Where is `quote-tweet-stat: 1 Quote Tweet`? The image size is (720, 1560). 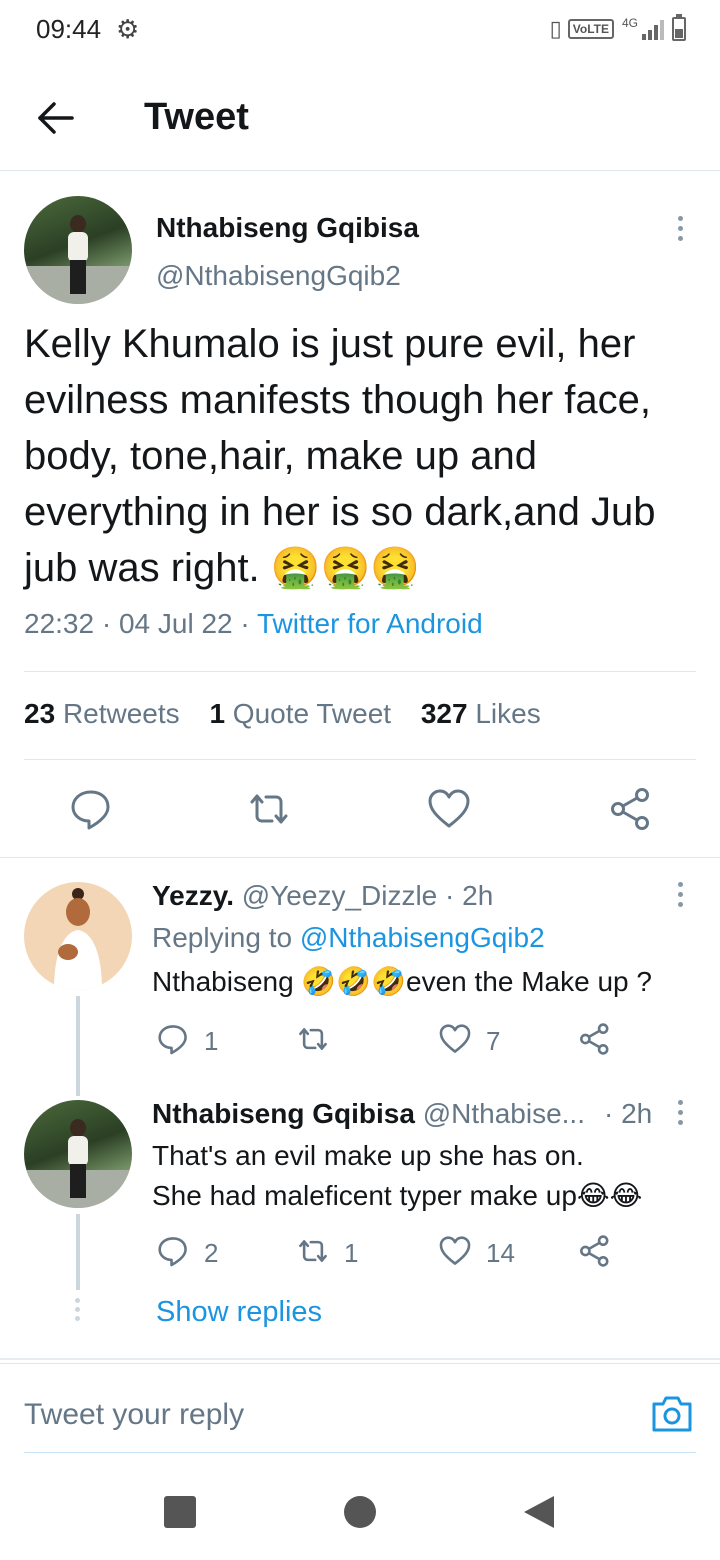
quote-tweet-stat: 1 Quote Tweet is located at coordinates (311, 713).